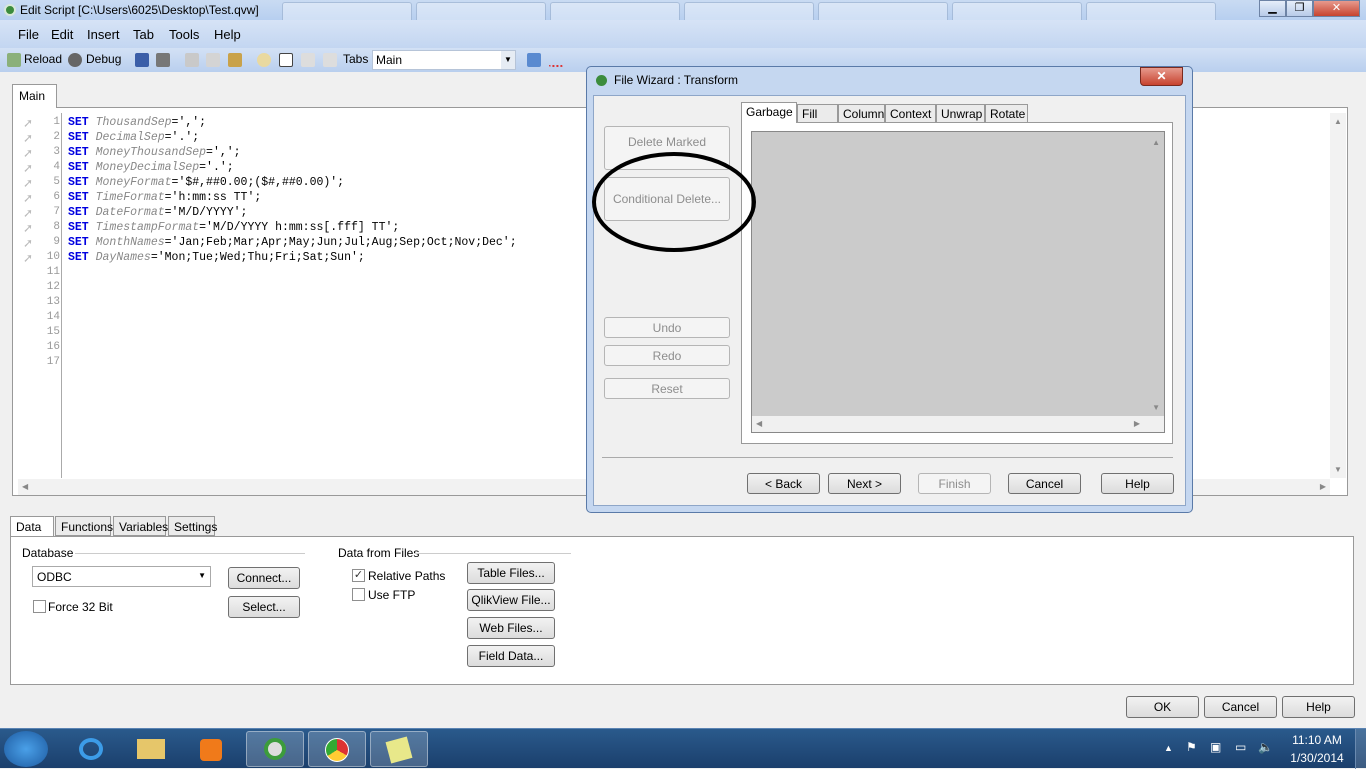  Describe the element at coordinates (235, 60) in the screenshot. I see `paste-icon` at that location.